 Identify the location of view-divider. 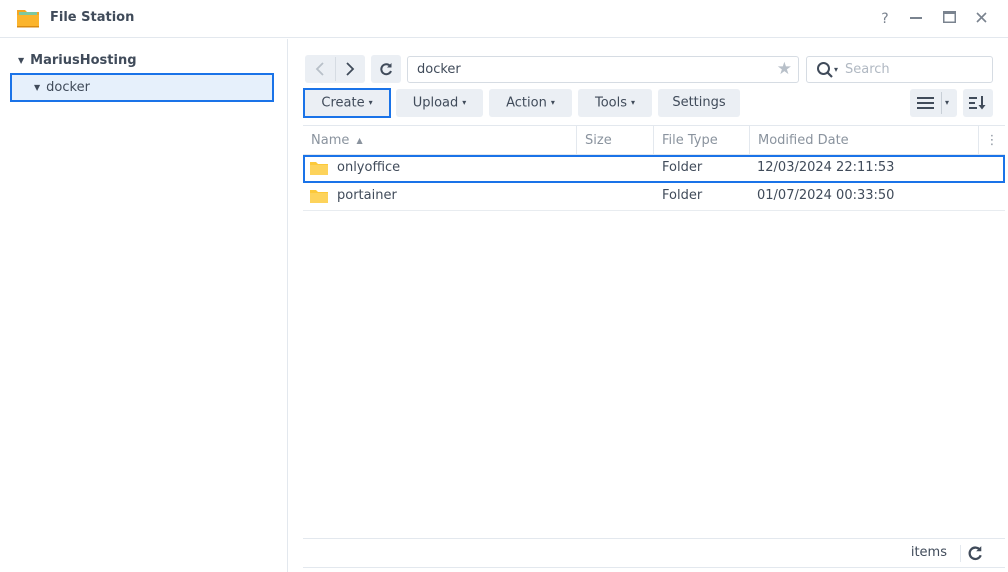
(941, 103).